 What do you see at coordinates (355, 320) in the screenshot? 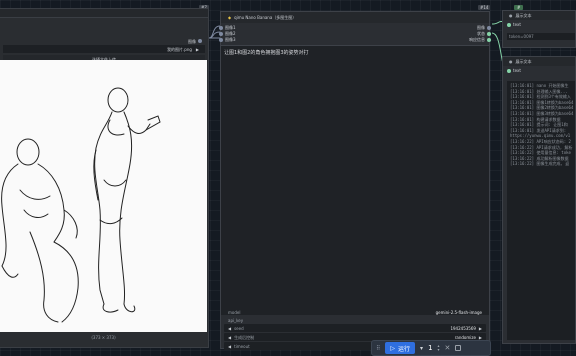
I see `api-key-field: api_key` at bounding box center [355, 320].